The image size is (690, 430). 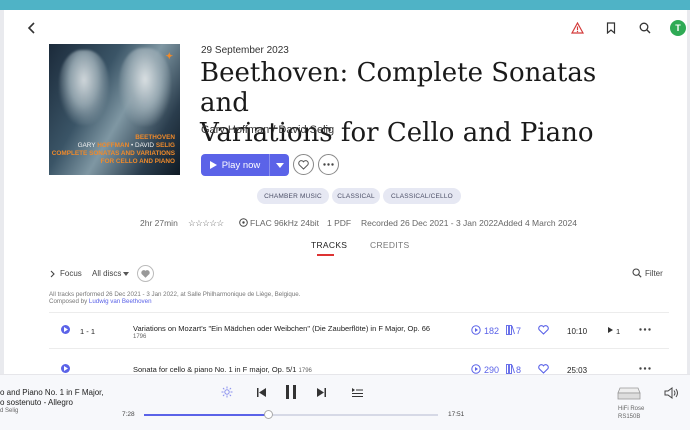 What do you see at coordinates (678, 28) in the screenshot?
I see `avatar: T` at bounding box center [678, 28].